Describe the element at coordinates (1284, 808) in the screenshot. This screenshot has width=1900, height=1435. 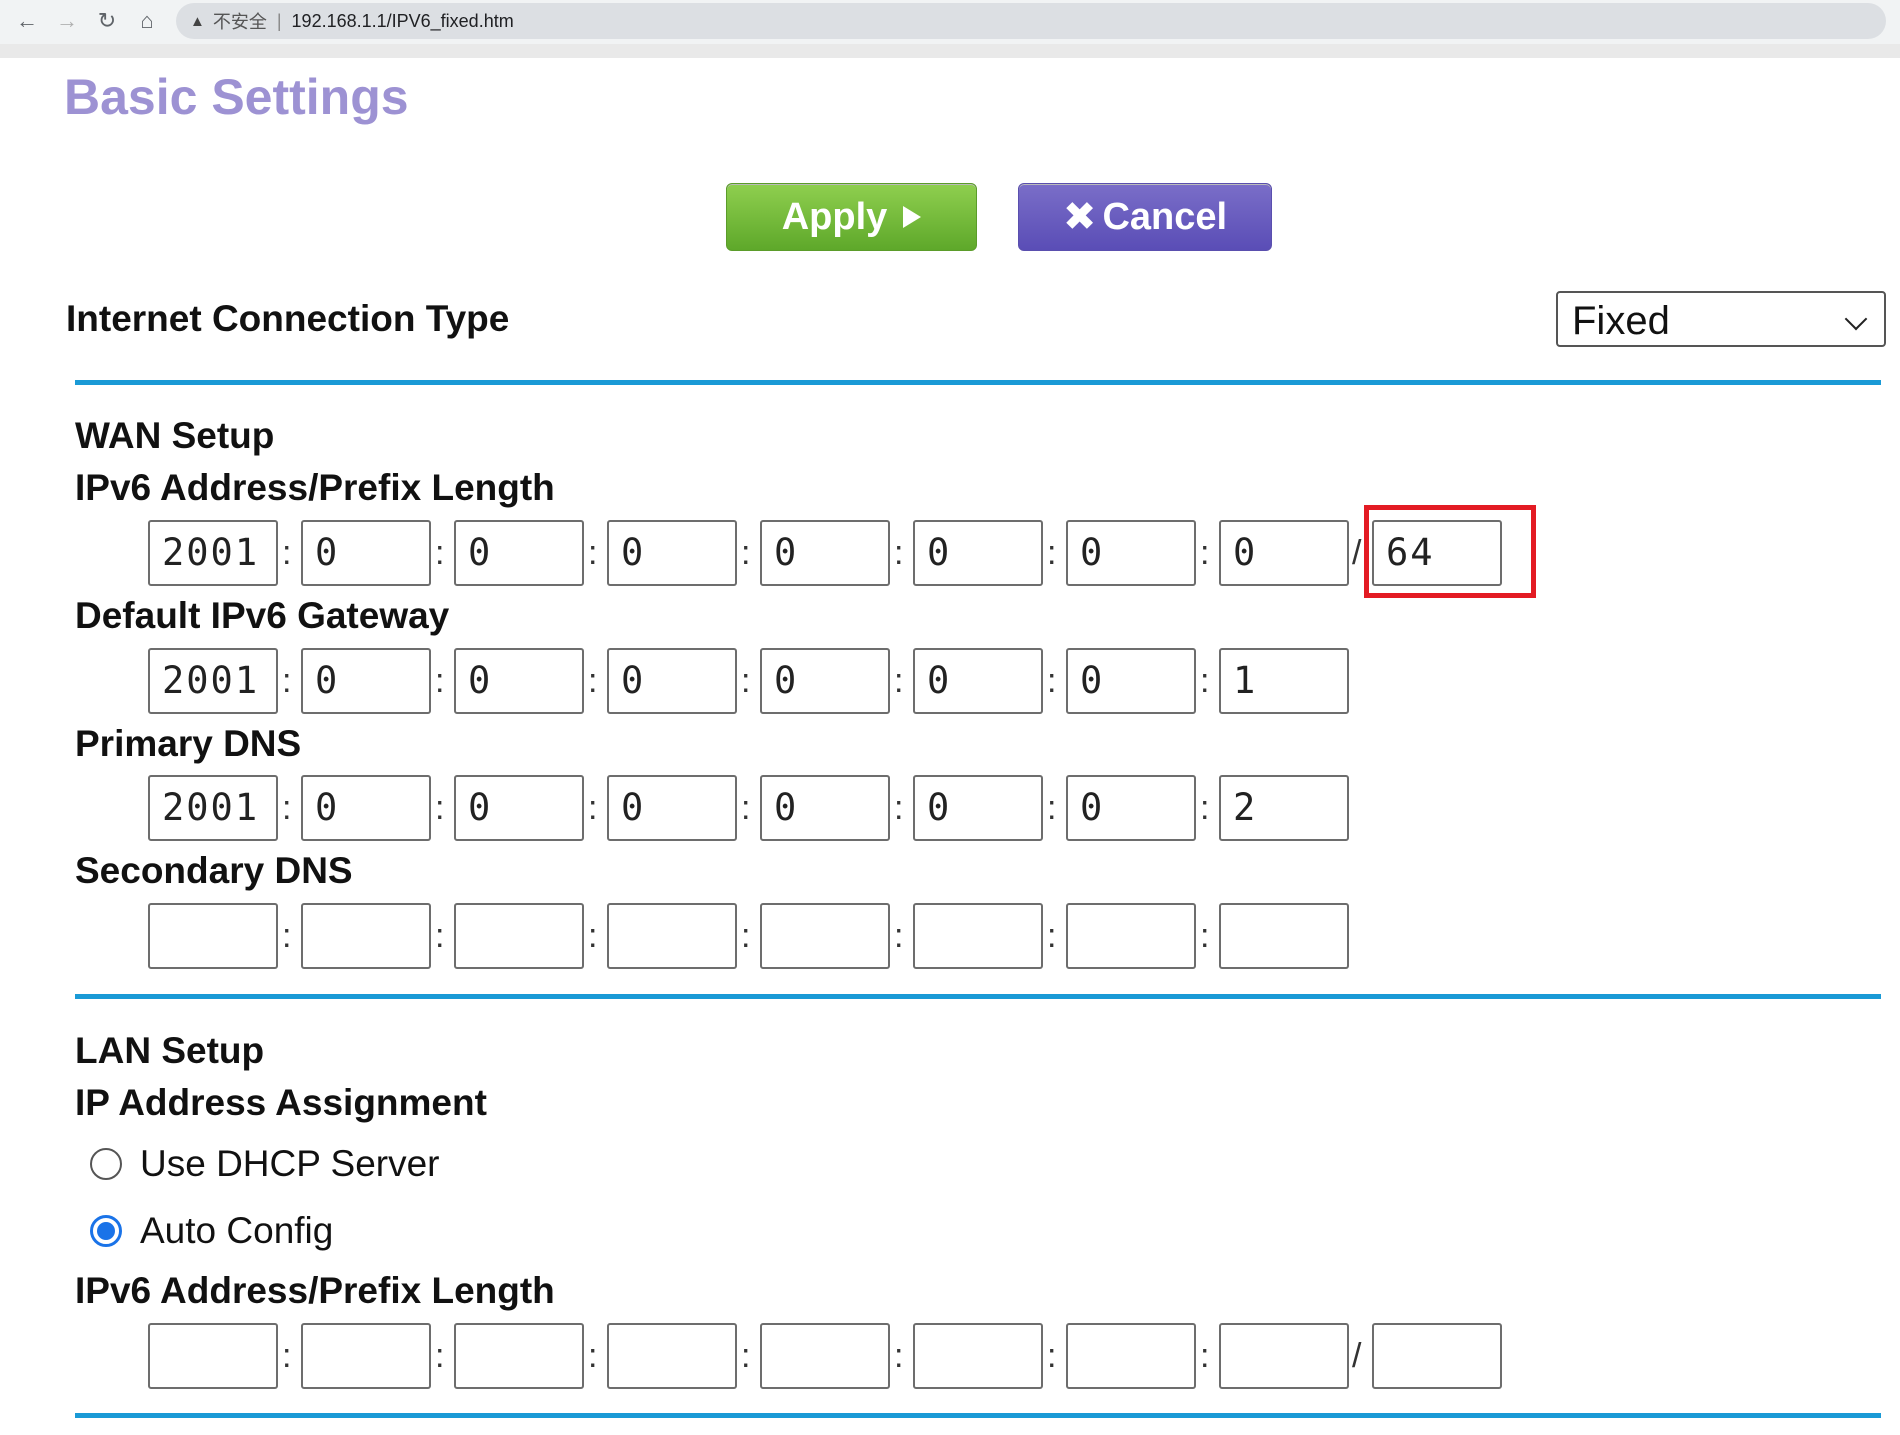
I see `ipv6-segment-input-8: 2` at that location.